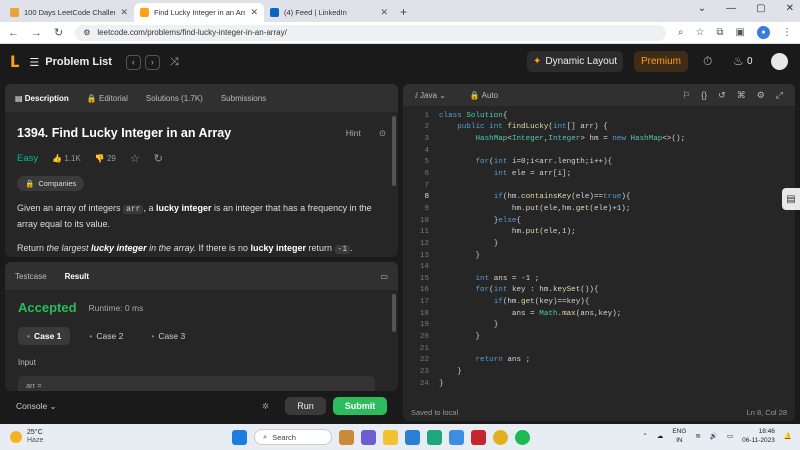  I want to click on fullscreen-icon: ⤢, so click(779, 95).